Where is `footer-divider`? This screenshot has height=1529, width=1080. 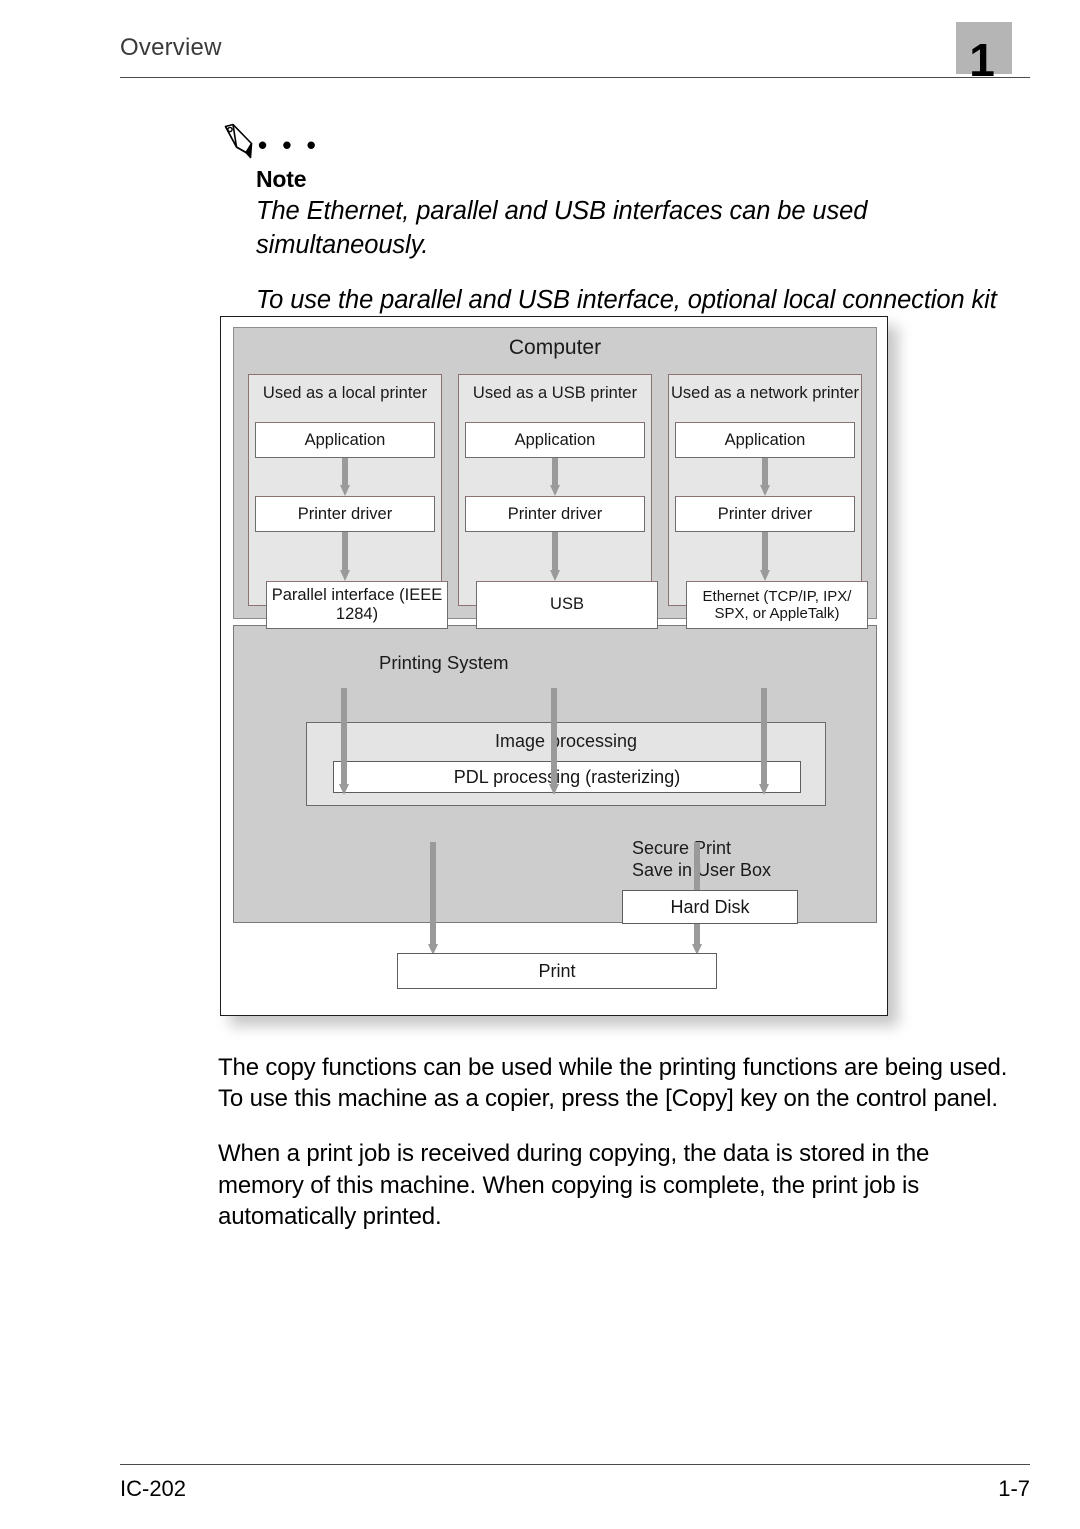
footer-divider is located at coordinates (575, 1464).